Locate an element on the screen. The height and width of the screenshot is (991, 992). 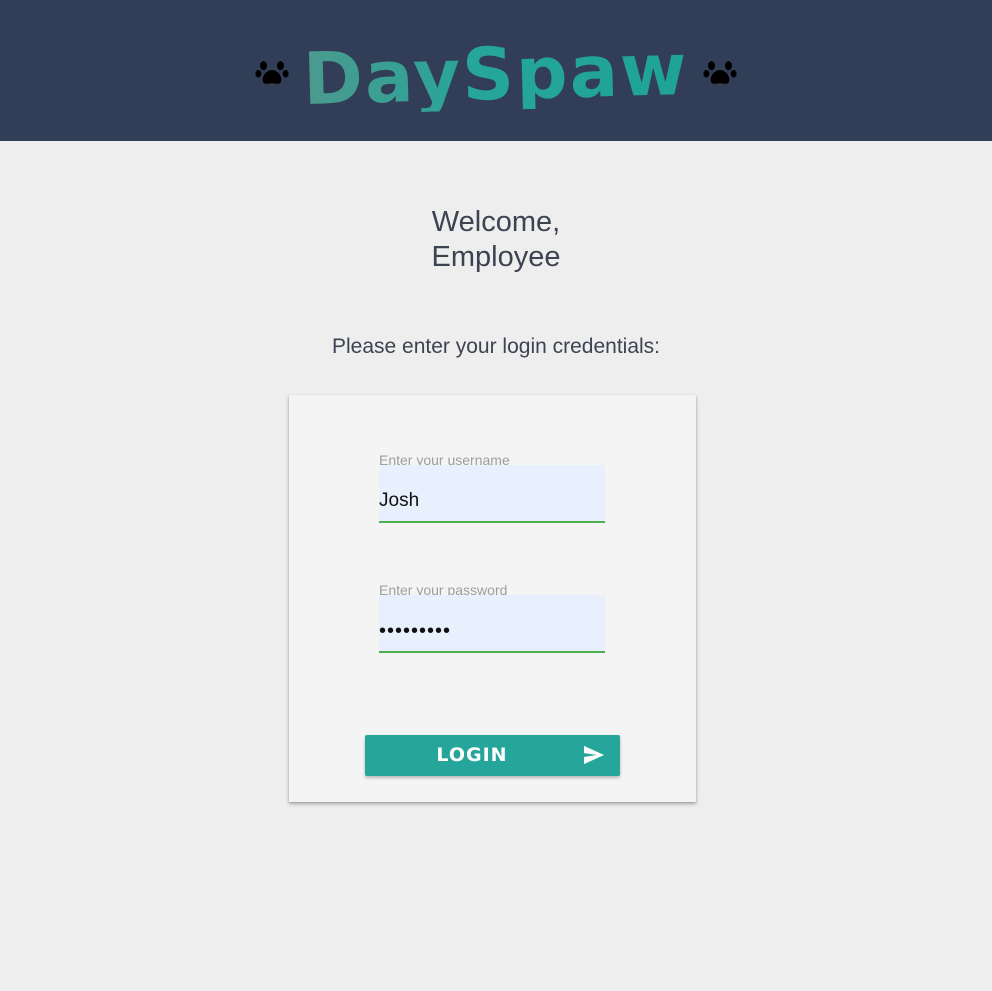
login-button: LOGIN is located at coordinates (492, 755).